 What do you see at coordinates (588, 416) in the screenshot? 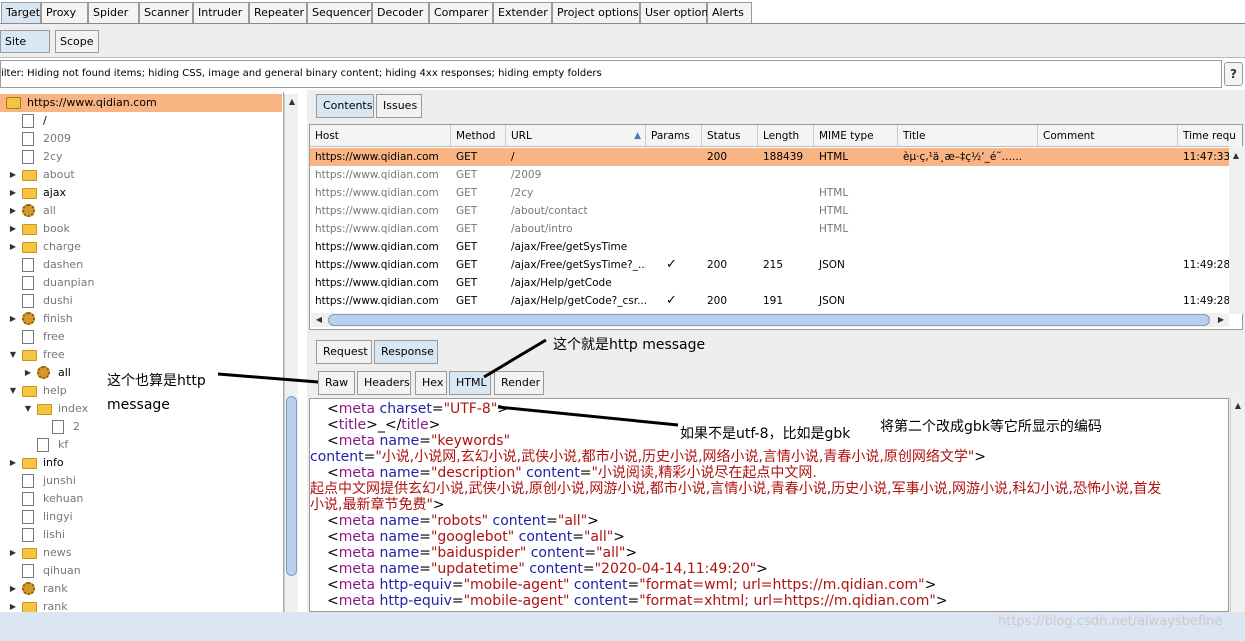
I see `annotation-line-right` at bounding box center [588, 416].